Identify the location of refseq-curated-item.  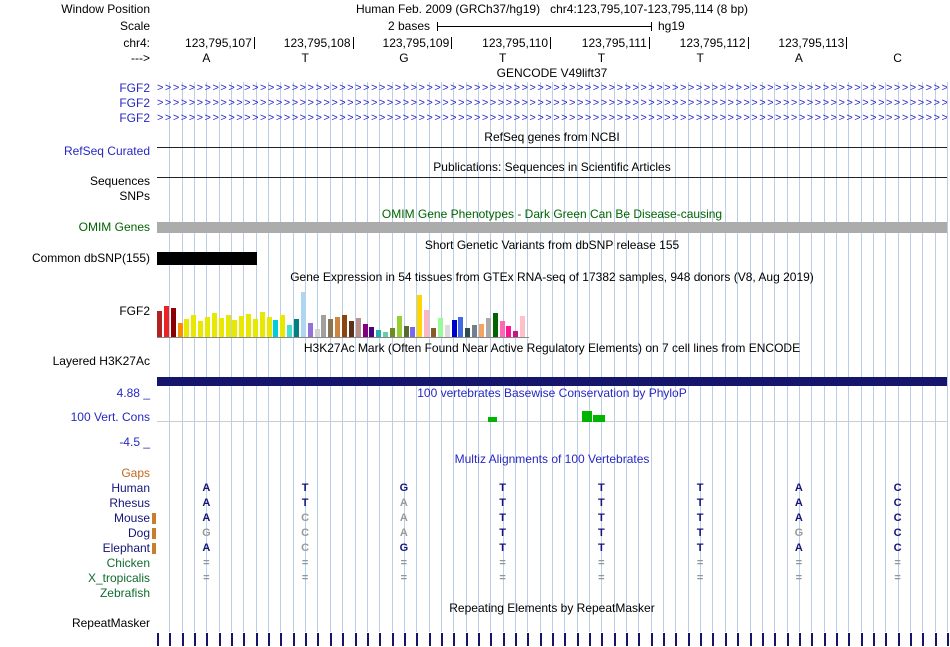
(552, 147).